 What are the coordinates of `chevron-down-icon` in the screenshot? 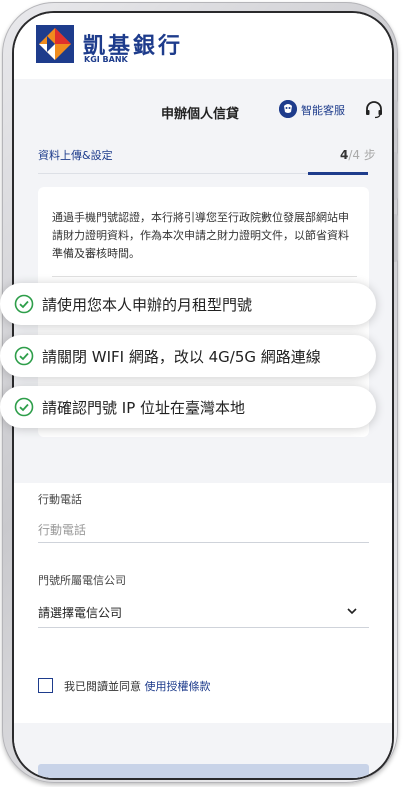 It's located at (352, 611).